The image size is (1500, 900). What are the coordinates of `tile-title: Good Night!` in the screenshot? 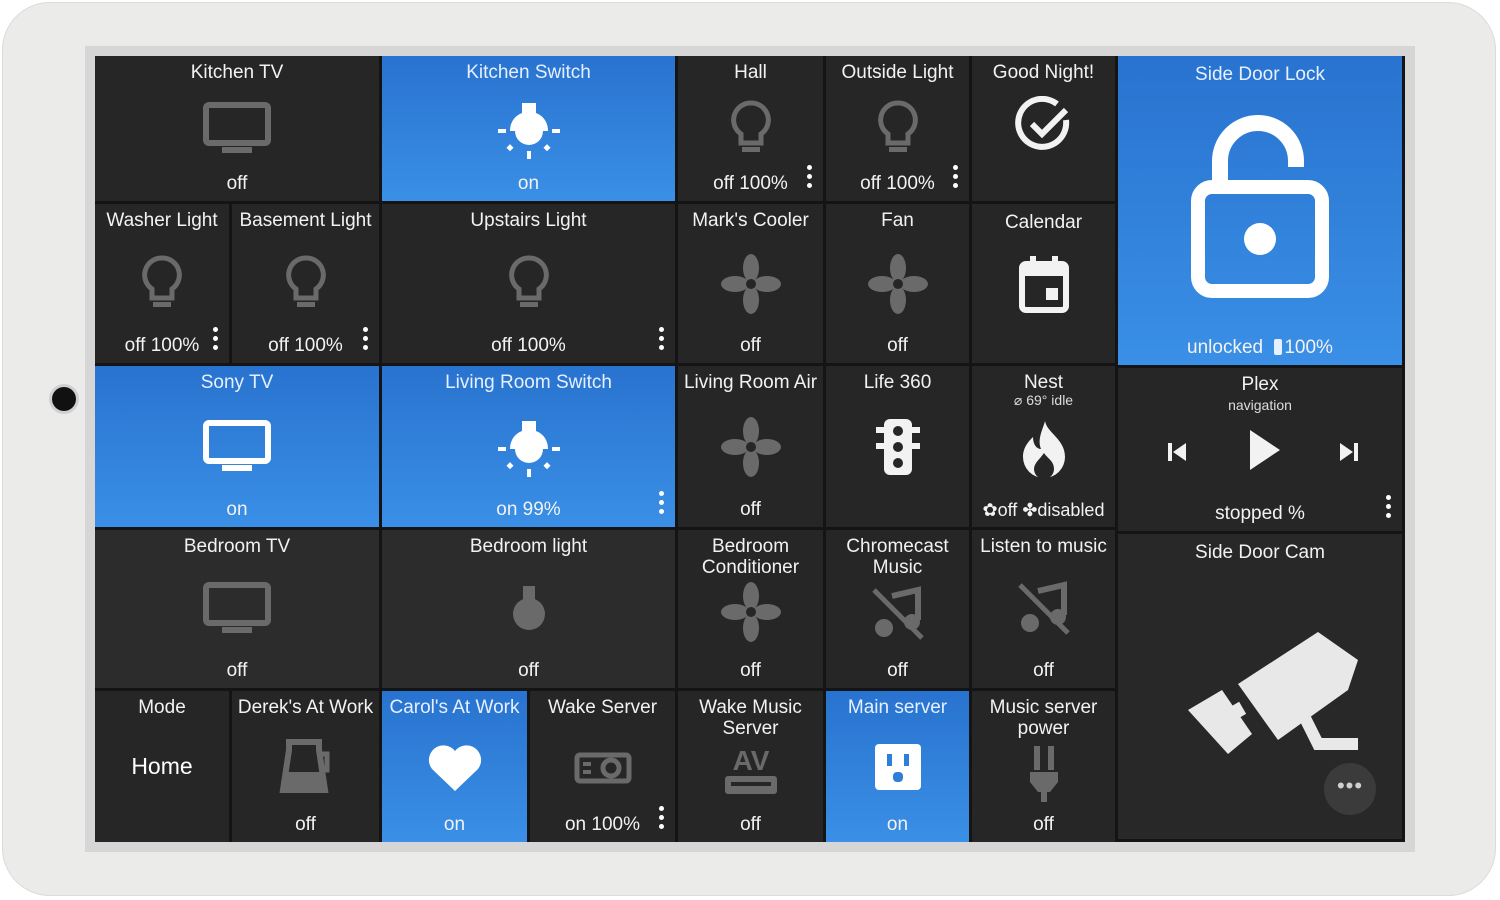 It's located at (1043, 72).